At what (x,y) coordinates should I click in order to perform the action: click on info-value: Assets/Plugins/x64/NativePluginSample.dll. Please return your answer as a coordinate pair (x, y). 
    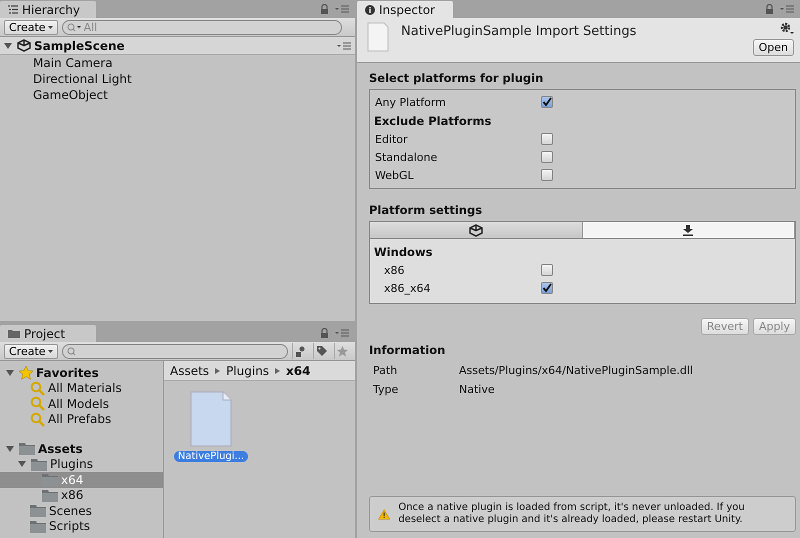
    Looking at the image, I should click on (576, 370).